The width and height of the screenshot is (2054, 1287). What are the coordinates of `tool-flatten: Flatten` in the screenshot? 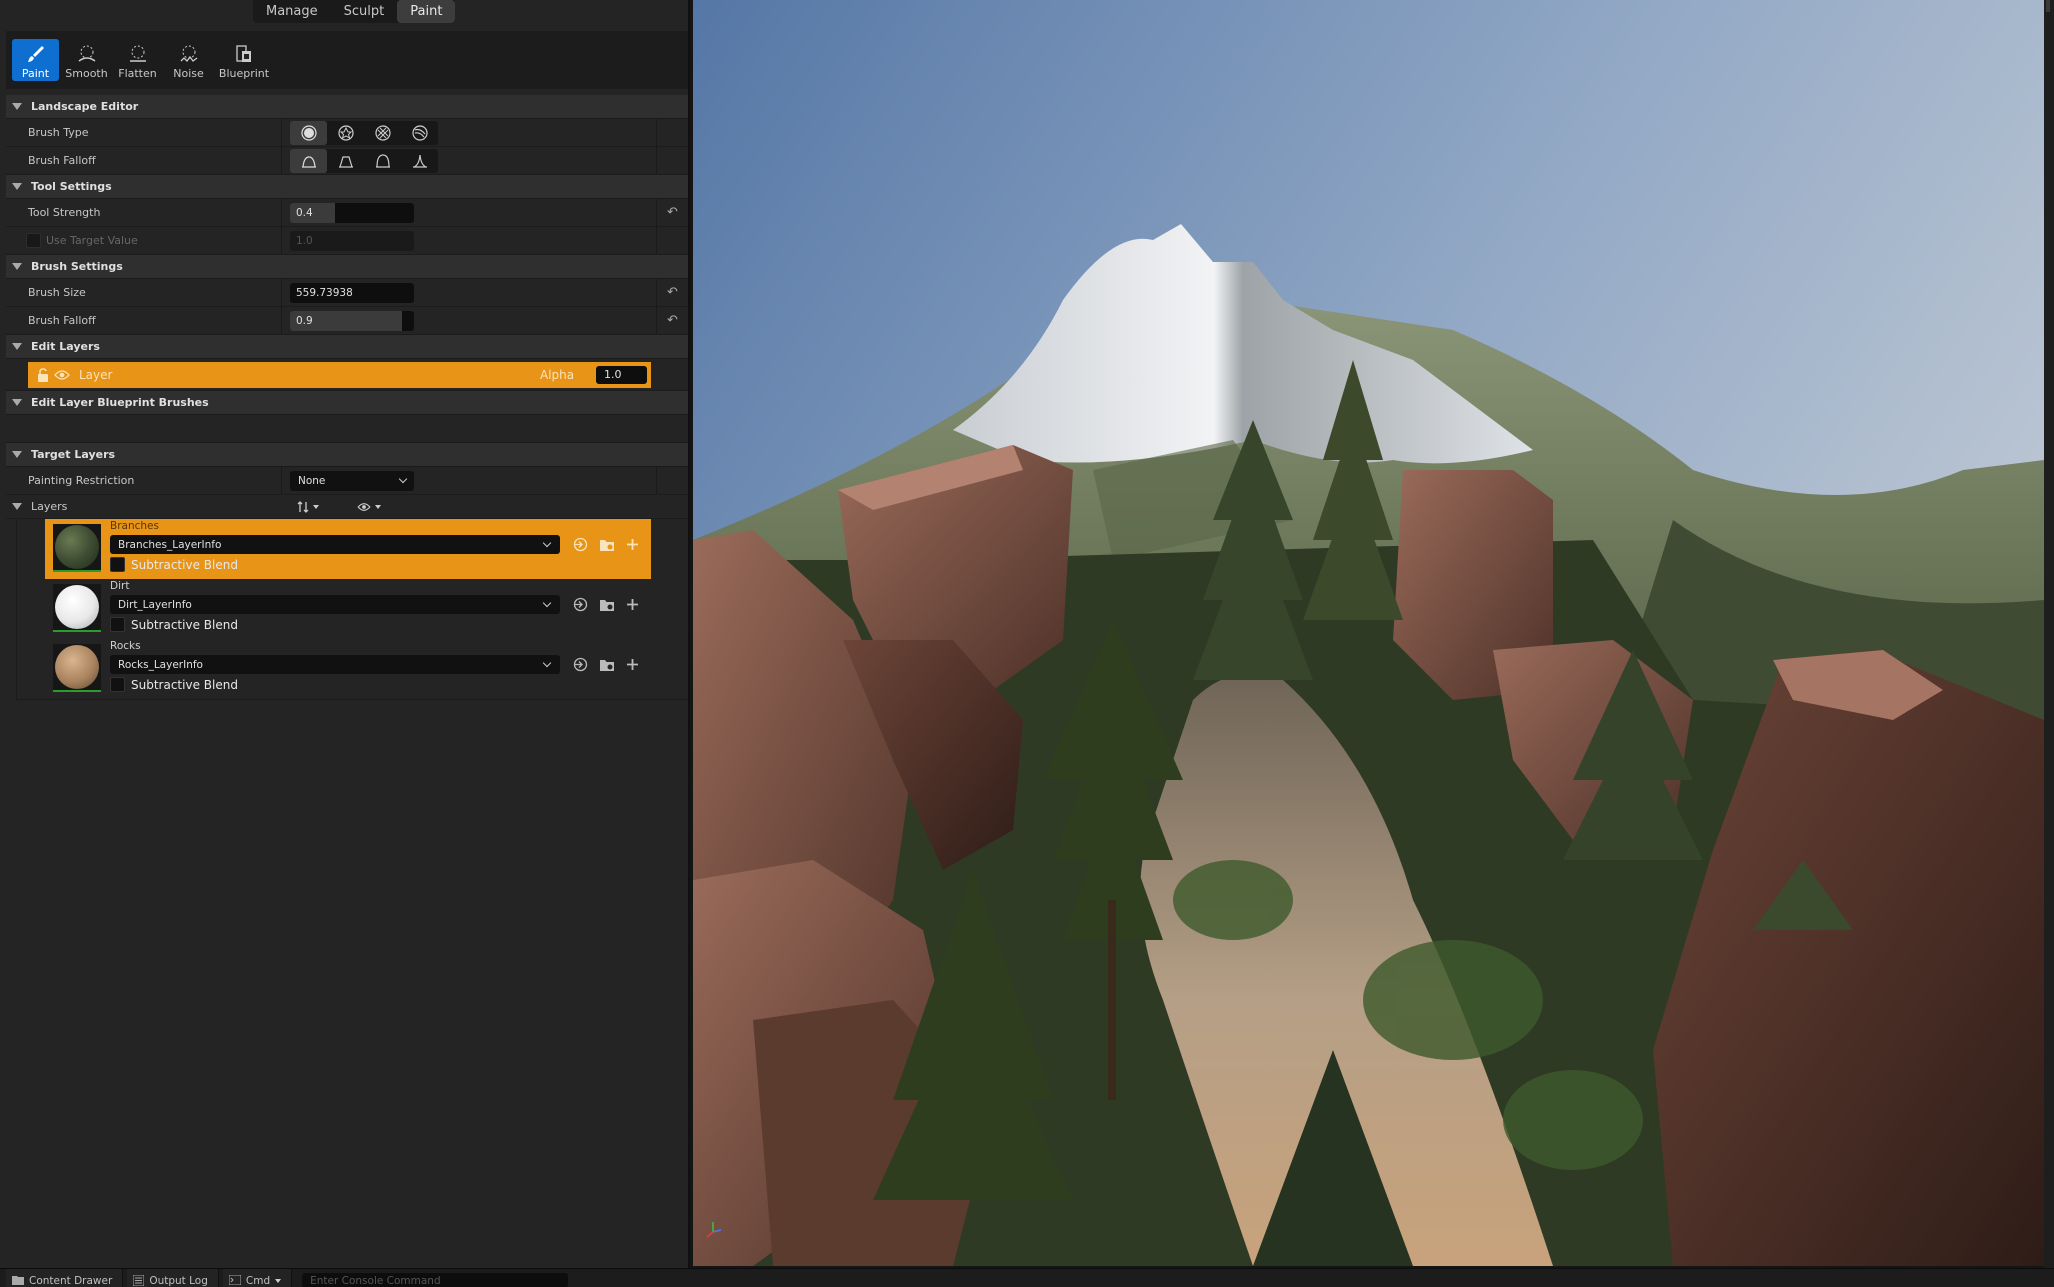 It's located at (137, 60).